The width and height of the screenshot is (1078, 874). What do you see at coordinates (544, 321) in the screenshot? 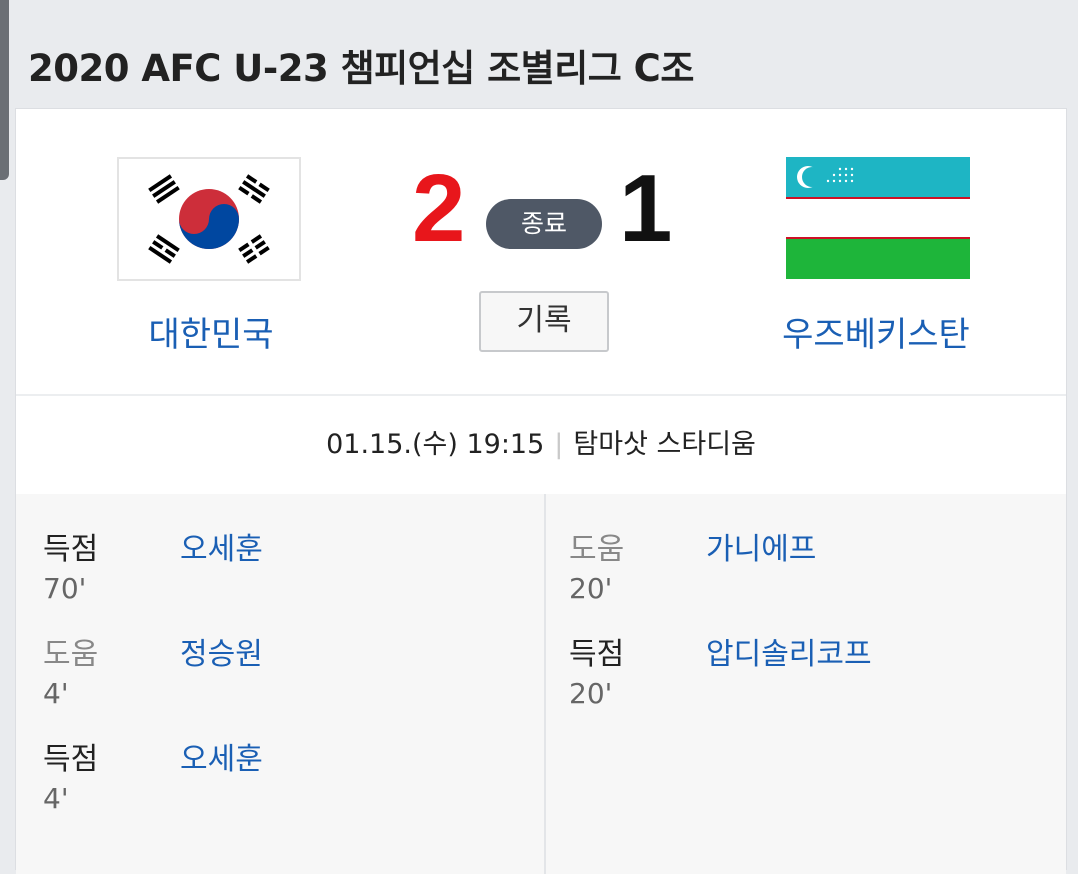
I see `record-button: 기록` at bounding box center [544, 321].